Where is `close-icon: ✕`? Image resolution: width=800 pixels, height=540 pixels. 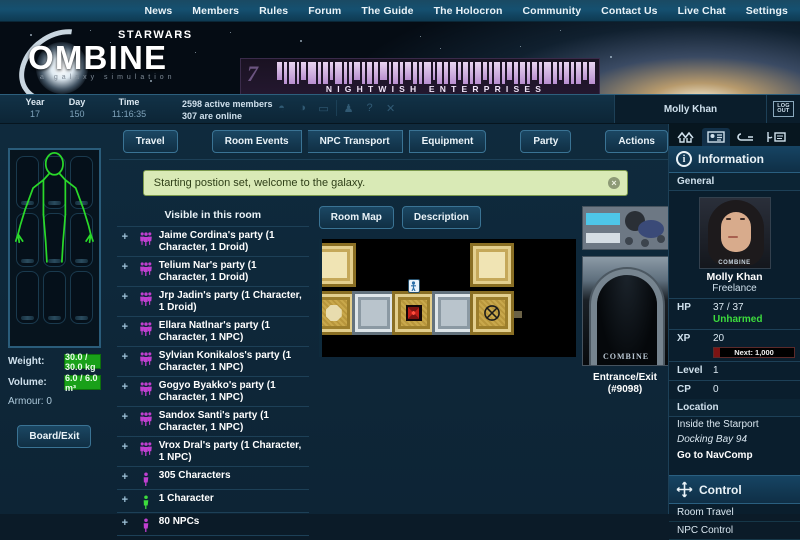 close-icon: ✕ is located at coordinates (391, 108).